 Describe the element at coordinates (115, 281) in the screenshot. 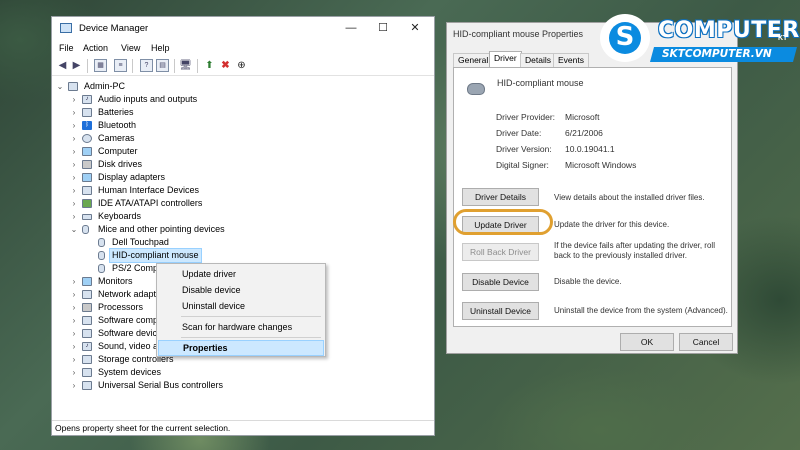

I see `tree-item-monitors: › Monitors` at that location.